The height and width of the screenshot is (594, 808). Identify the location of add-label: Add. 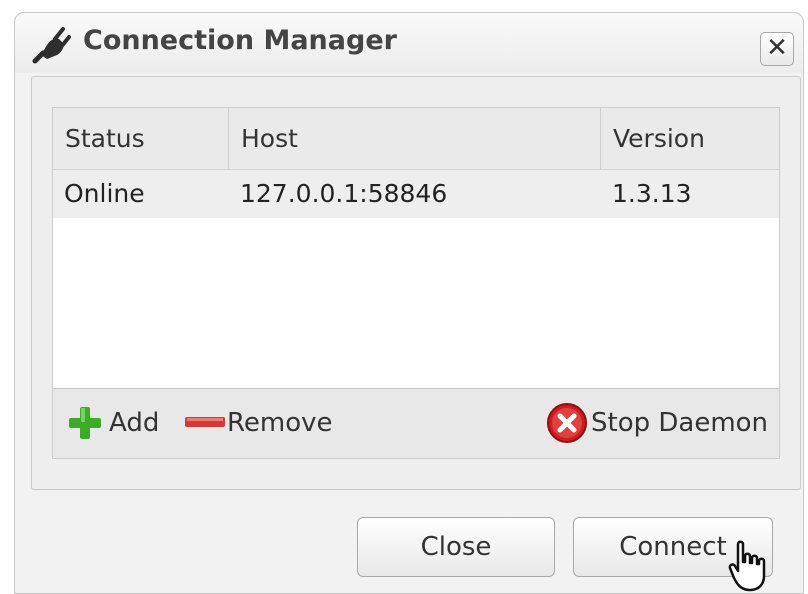
(134, 423).